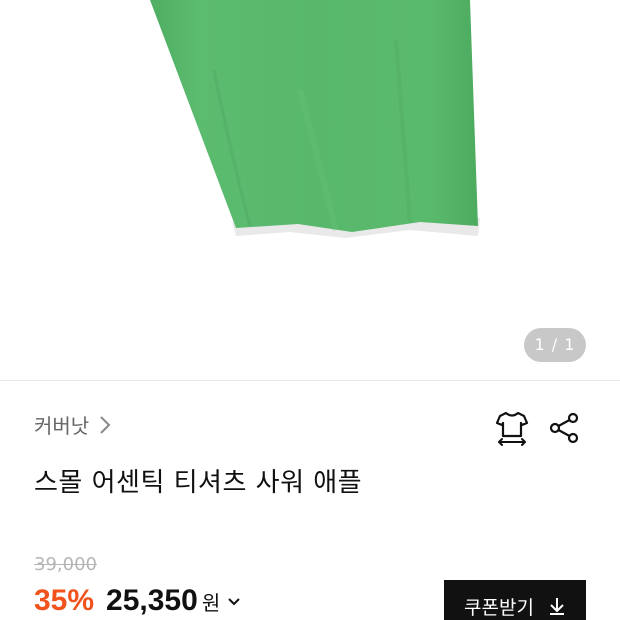  Describe the element at coordinates (557, 606) in the screenshot. I see `download-icon` at that location.